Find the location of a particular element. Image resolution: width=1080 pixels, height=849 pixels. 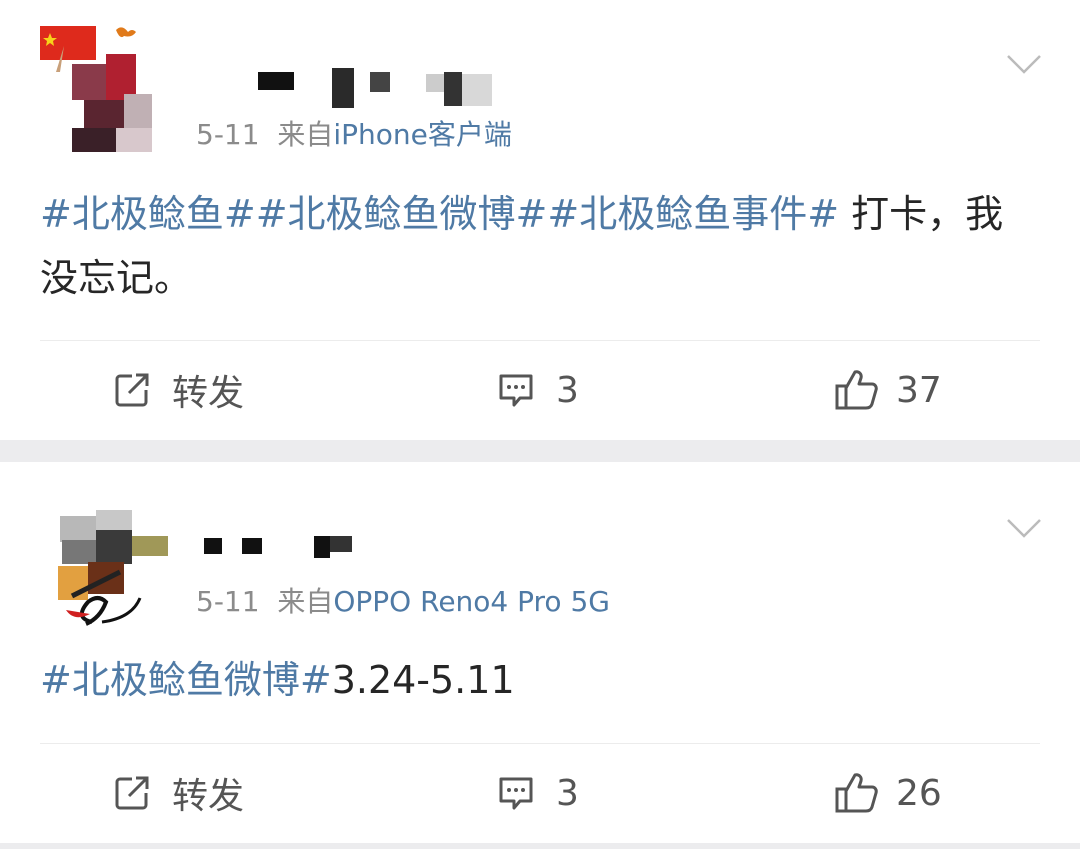

post-meta: 5-11 来自OPPO Reno4 Pro 5G is located at coordinates (403, 600).